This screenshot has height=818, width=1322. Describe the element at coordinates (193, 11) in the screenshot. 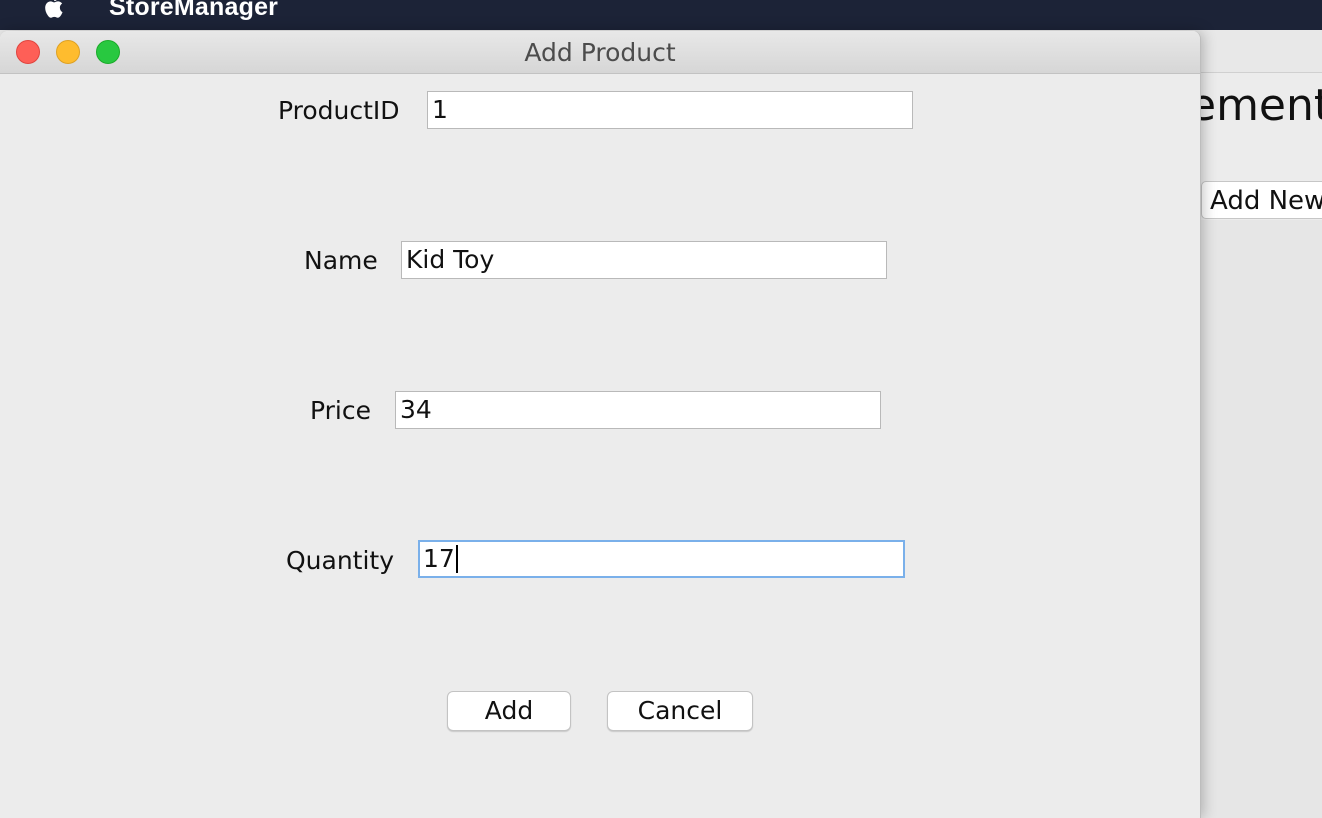

I see `app-name-menu: StoreManager` at that location.